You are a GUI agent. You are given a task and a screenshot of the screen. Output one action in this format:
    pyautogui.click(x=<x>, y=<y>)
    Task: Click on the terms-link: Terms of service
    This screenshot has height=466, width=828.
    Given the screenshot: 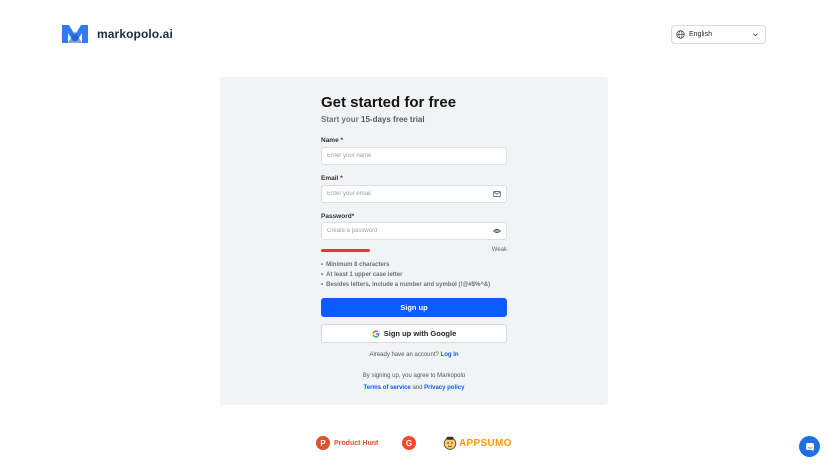 What is the action you would take?
    pyautogui.click(x=387, y=388)
    